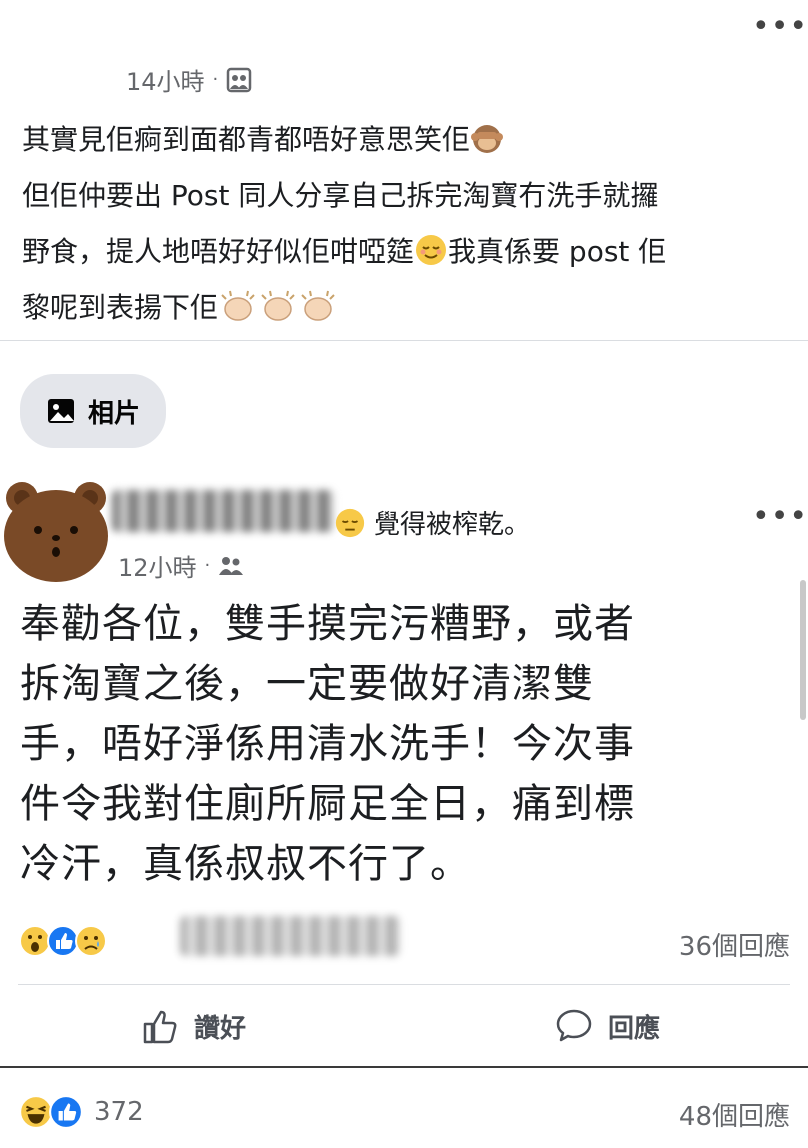  What do you see at coordinates (431, 250) in the screenshot?
I see `relieved-face-icon` at bounding box center [431, 250].